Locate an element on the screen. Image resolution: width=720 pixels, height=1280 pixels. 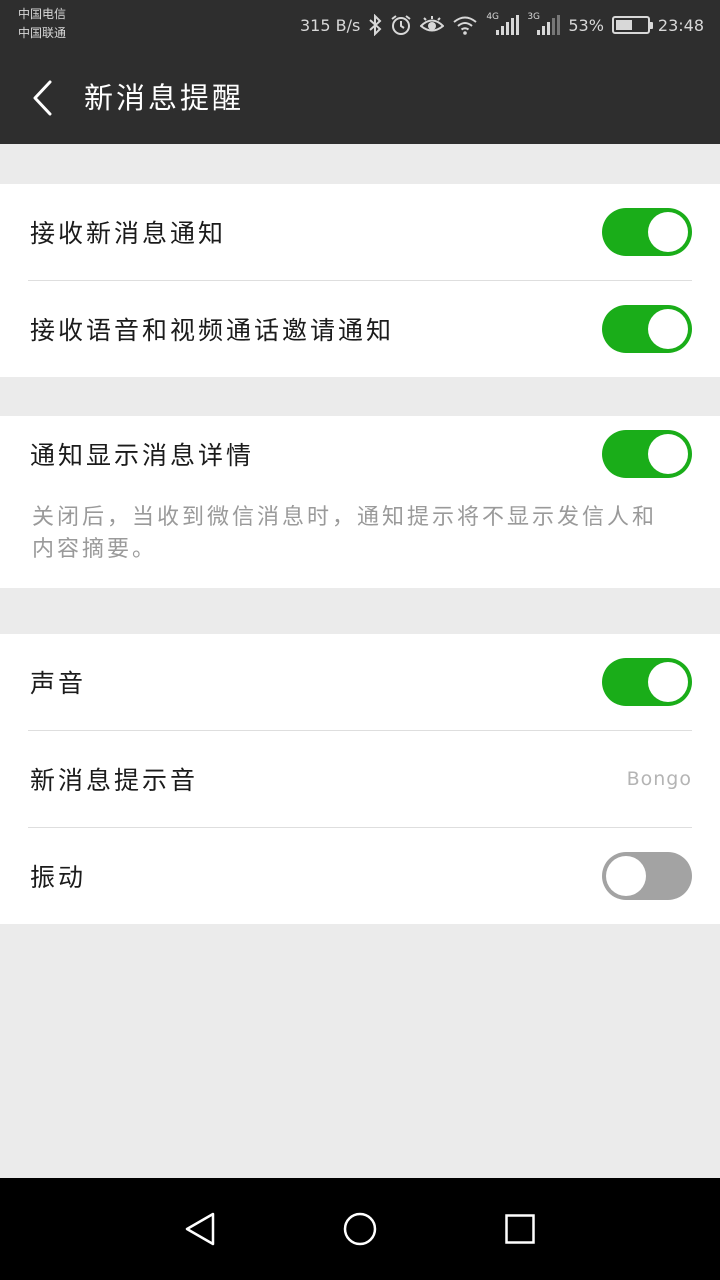
navigation-bar is located at coordinates (360, 1229).